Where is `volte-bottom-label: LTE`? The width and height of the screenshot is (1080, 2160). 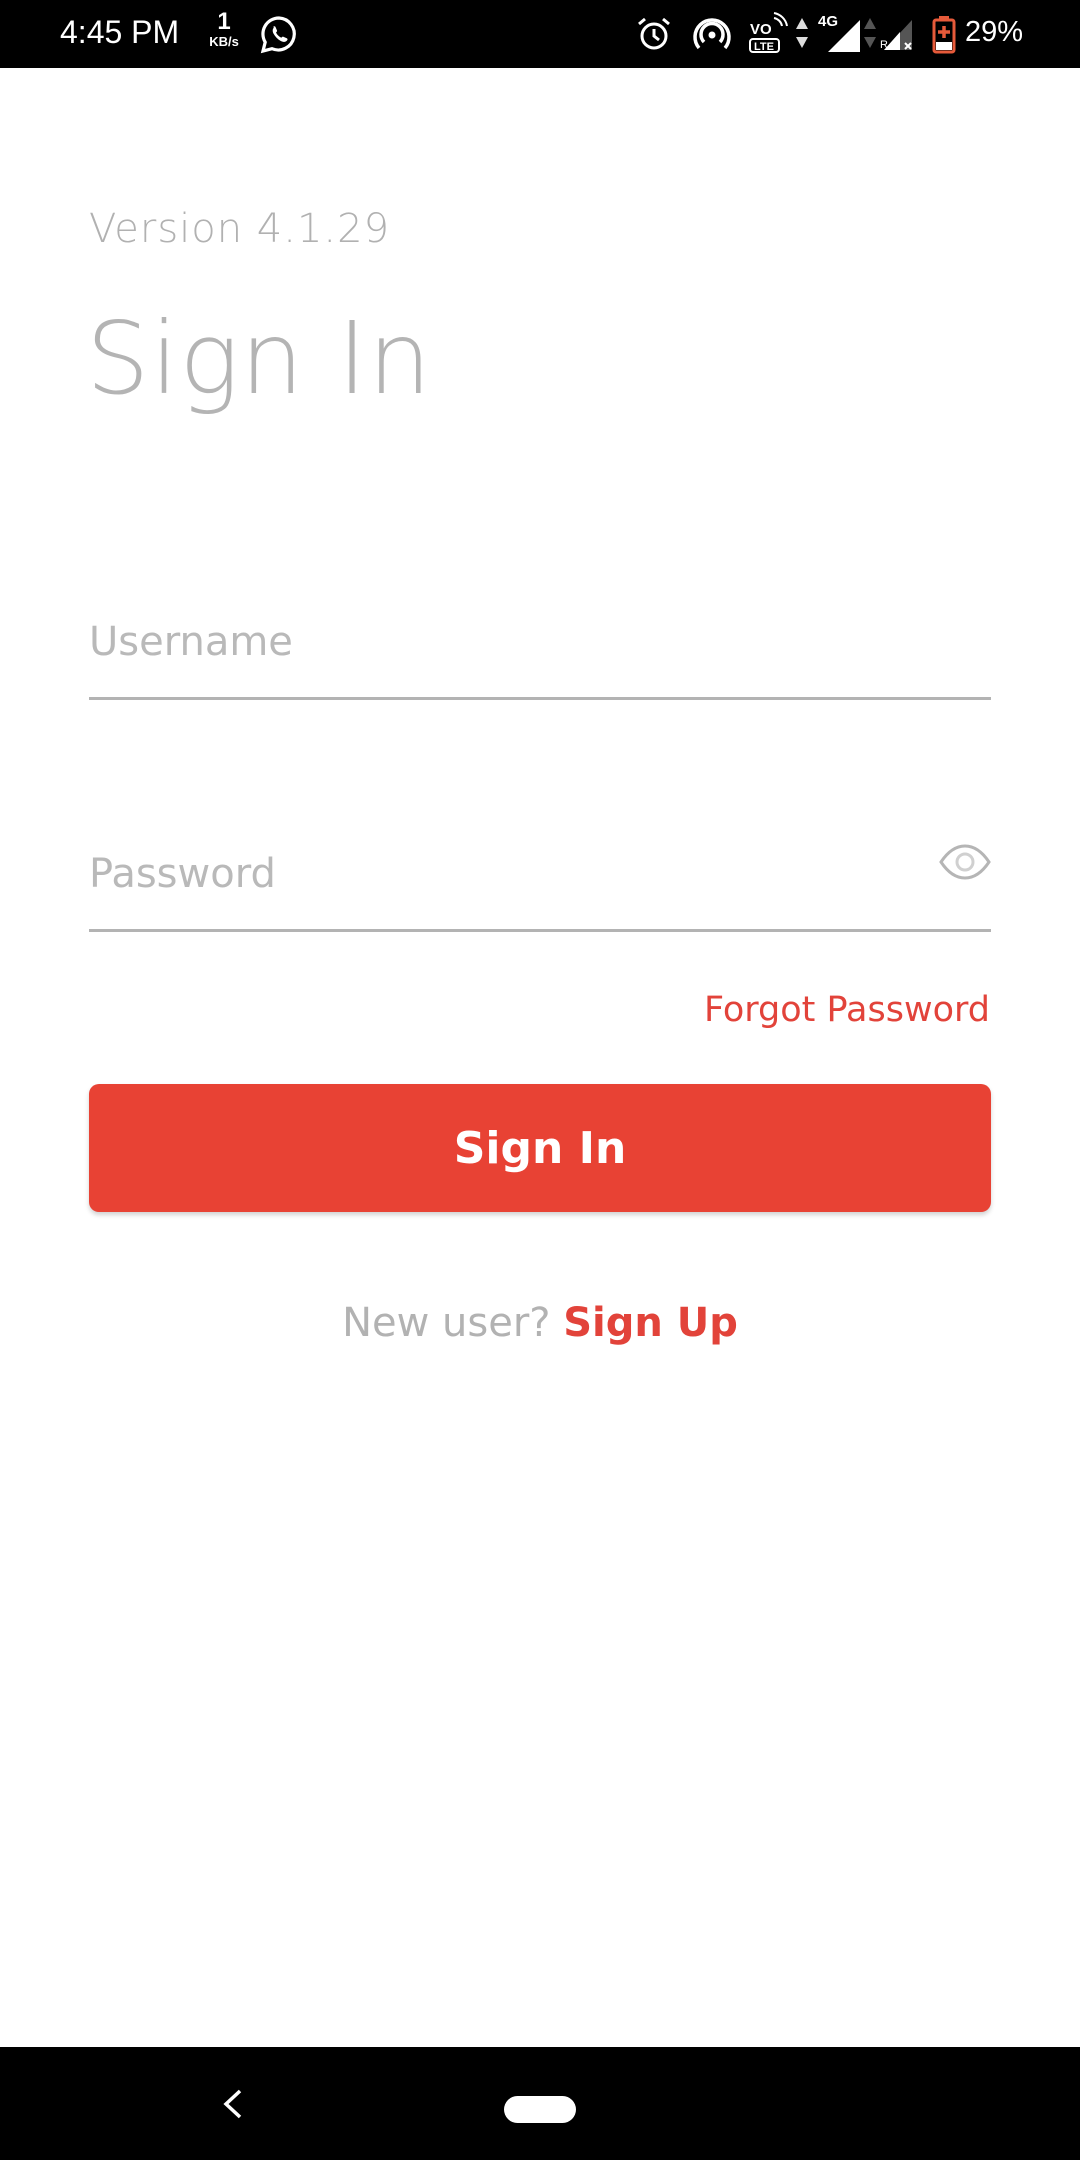 volte-bottom-label: LTE is located at coordinates (764, 47).